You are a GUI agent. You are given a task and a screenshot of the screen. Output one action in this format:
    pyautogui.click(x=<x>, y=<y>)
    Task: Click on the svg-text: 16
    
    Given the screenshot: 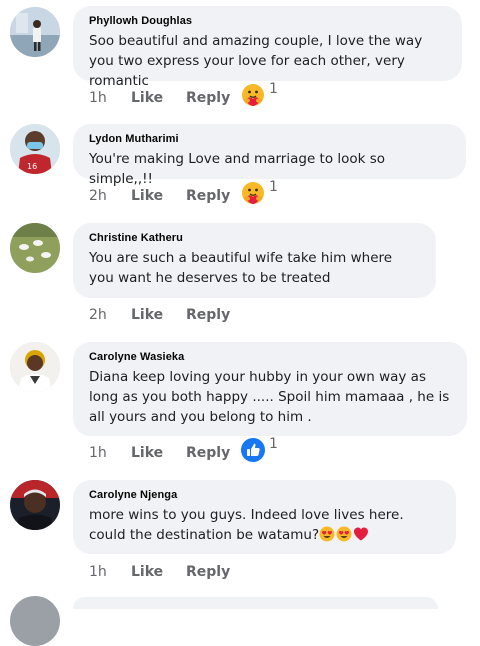 What is the action you would take?
    pyautogui.click(x=32, y=166)
    